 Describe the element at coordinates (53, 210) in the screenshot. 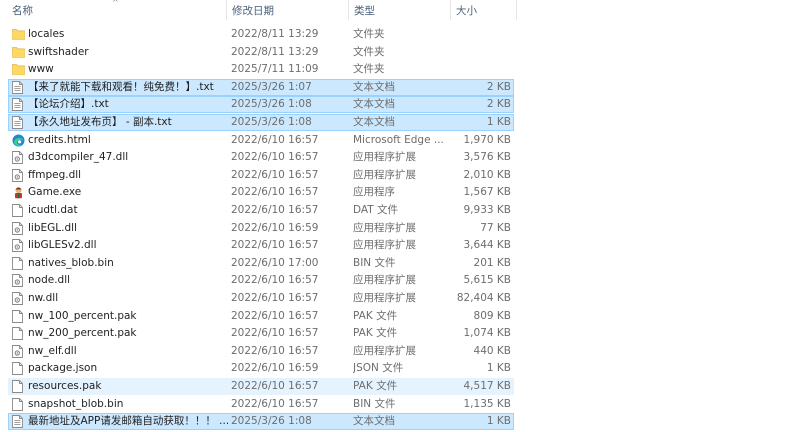

I see `file-name: icudtl.dat` at that location.